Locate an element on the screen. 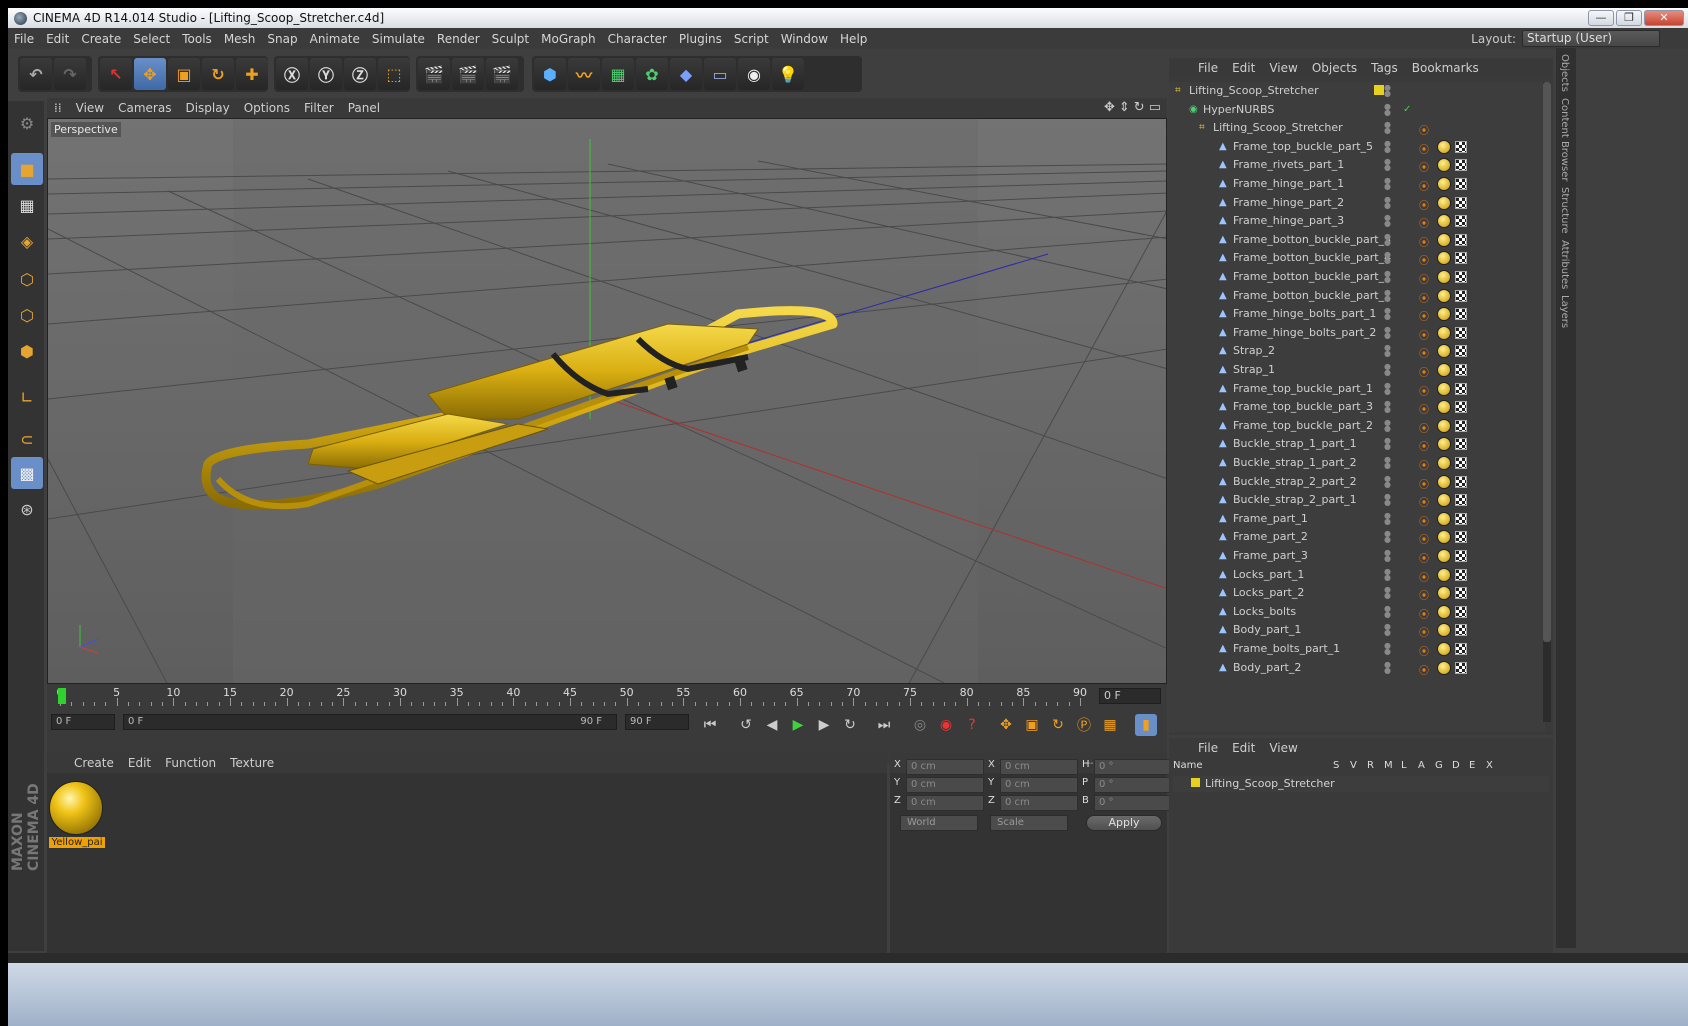  y-axis-lock-icon: Ⓨ is located at coordinates (326, 74).